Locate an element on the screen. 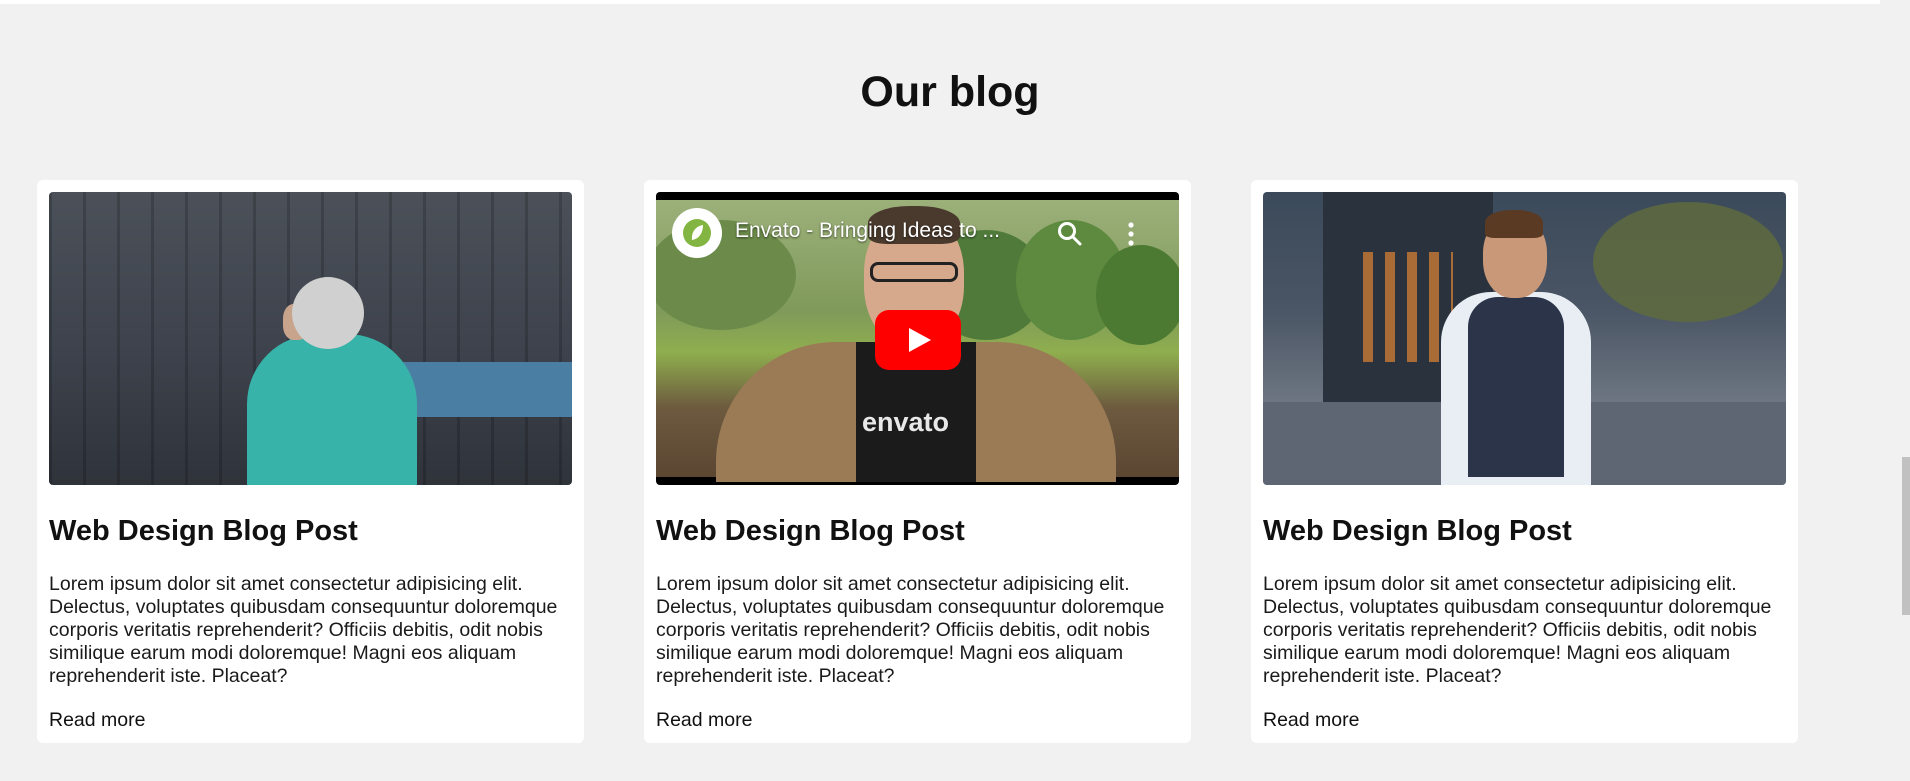 This screenshot has width=1910, height=781. envato-leaf-icon is located at coordinates (697, 233).